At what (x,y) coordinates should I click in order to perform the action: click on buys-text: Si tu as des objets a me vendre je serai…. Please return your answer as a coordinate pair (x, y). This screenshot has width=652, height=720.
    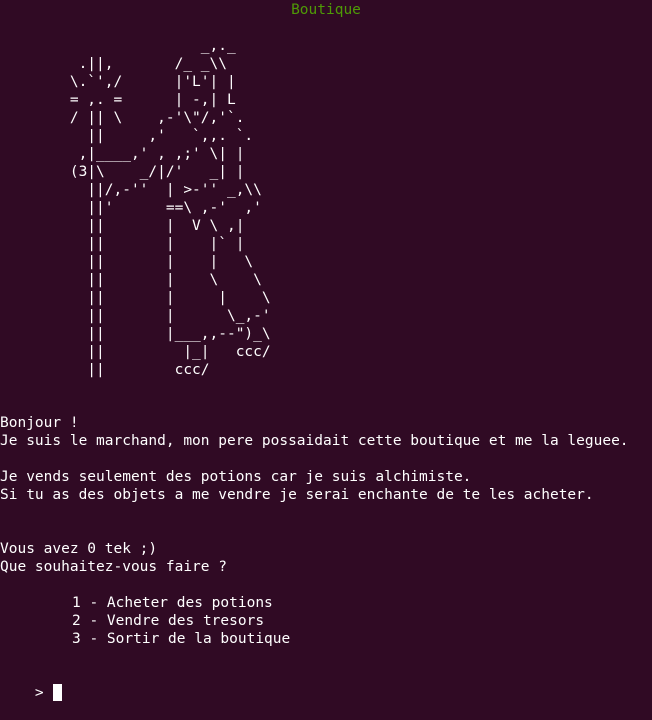
    Looking at the image, I should click on (297, 495).